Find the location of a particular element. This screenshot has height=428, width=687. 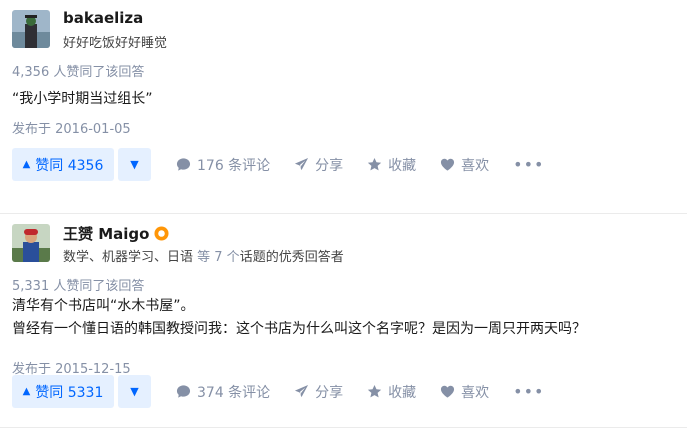

content-line: “我小学时期当过组长” is located at coordinates (82, 99).